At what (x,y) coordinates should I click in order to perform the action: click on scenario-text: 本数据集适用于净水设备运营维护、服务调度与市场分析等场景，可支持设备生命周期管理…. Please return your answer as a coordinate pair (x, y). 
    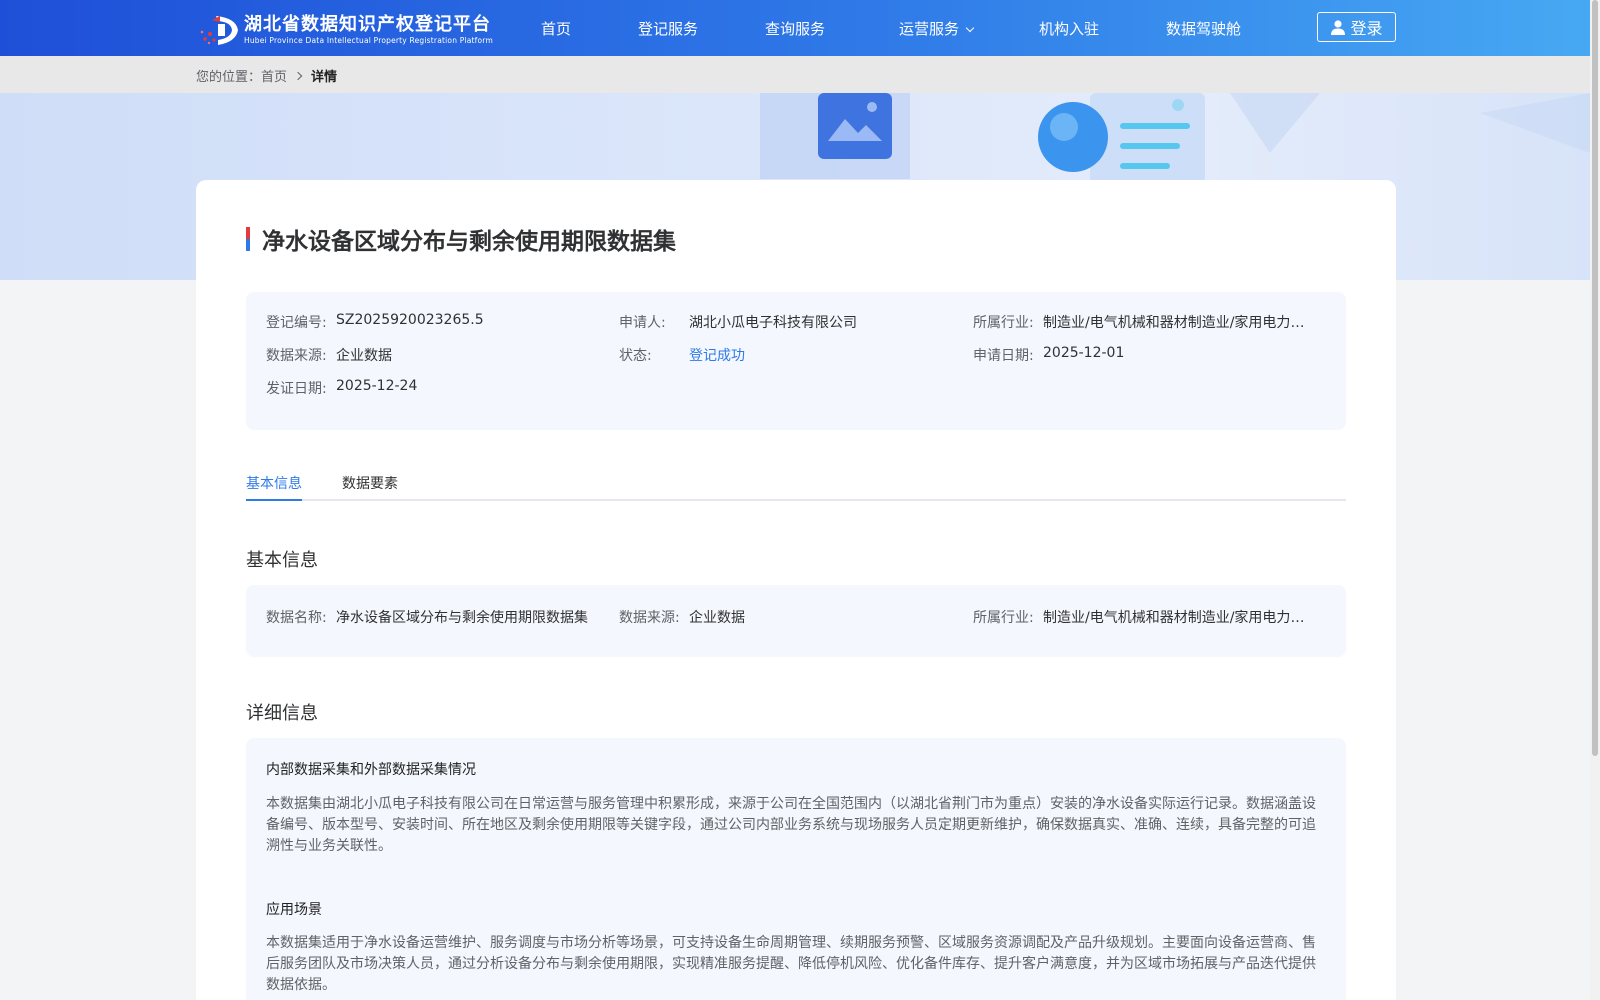
    Looking at the image, I should click on (791, 964).